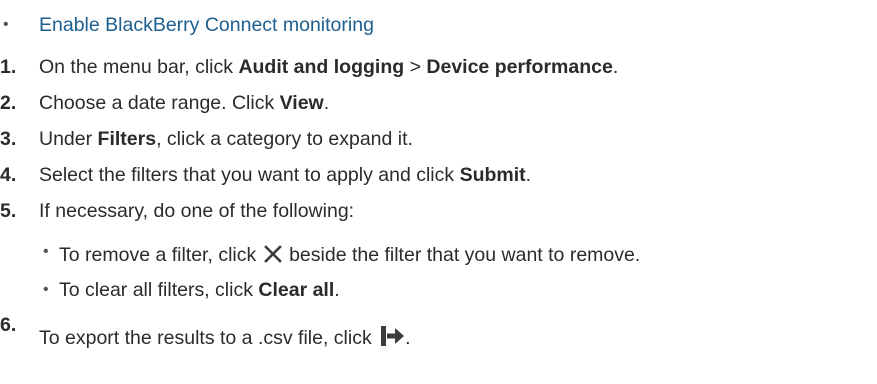 This screenshot has height=384, width=877. I want to click on step-text-part: Choose a date range. Click, so click(159, 103).